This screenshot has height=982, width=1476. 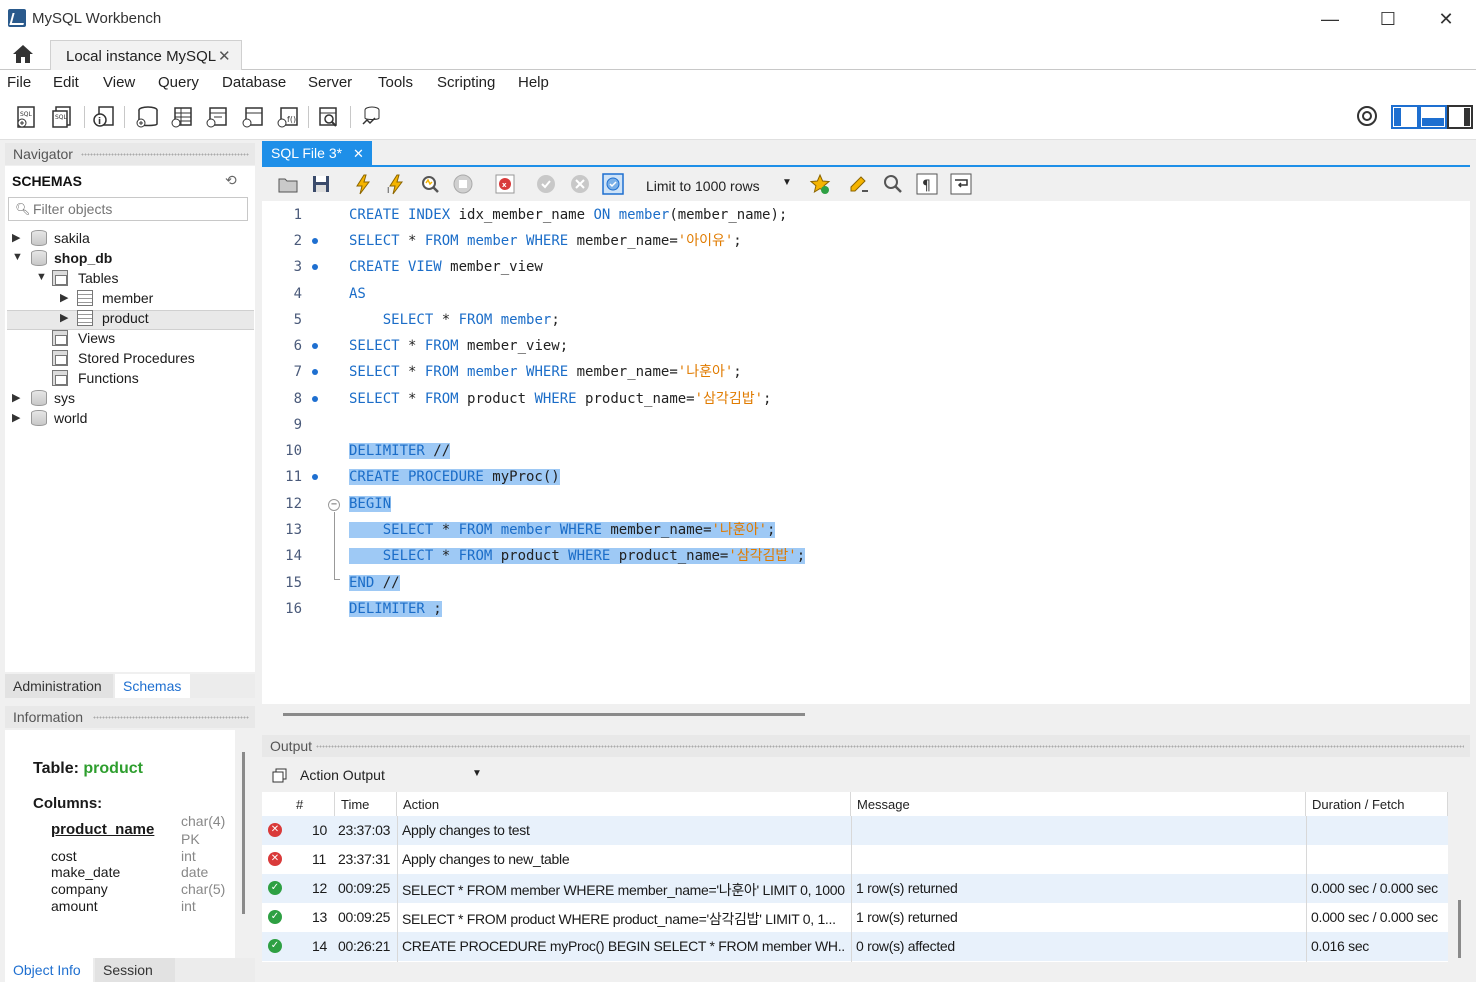 What do you see at coordinates (1460, 117) in the screenshot?
I see `toggle-secondary-sidebar-icon` at bounding box center [1460, 117].